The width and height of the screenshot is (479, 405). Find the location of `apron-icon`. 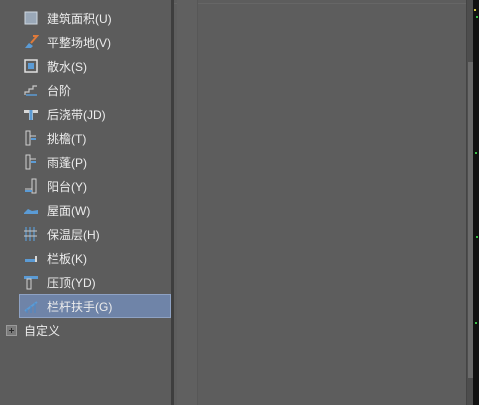

apron-icon is located at coordinates (31, 66).